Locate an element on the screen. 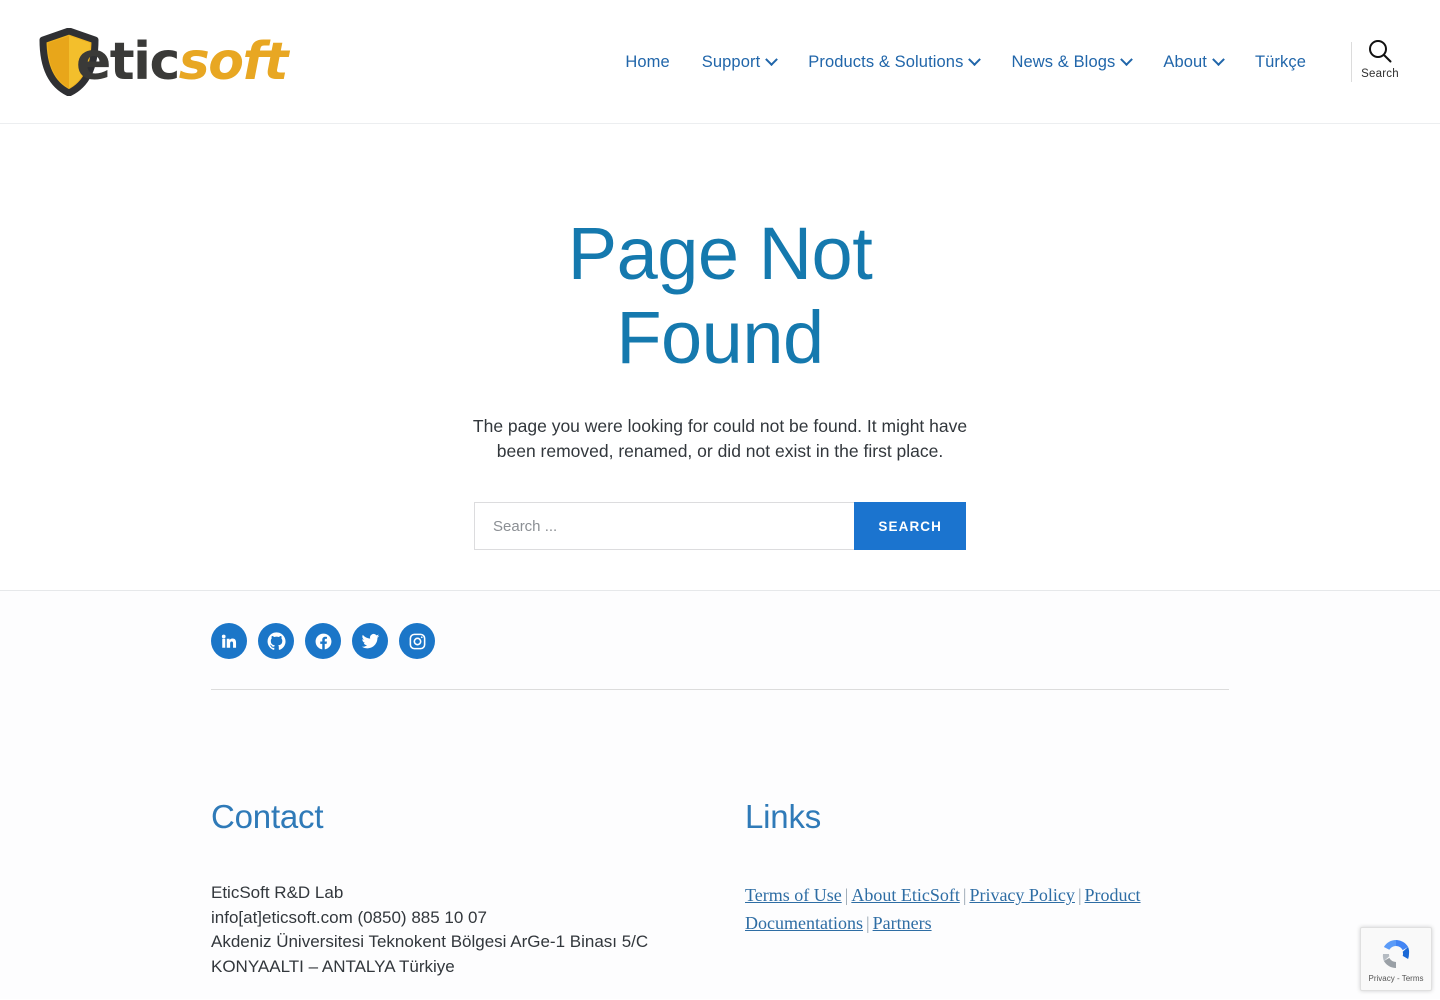  social-link-github is located at coordinates (276, 641).